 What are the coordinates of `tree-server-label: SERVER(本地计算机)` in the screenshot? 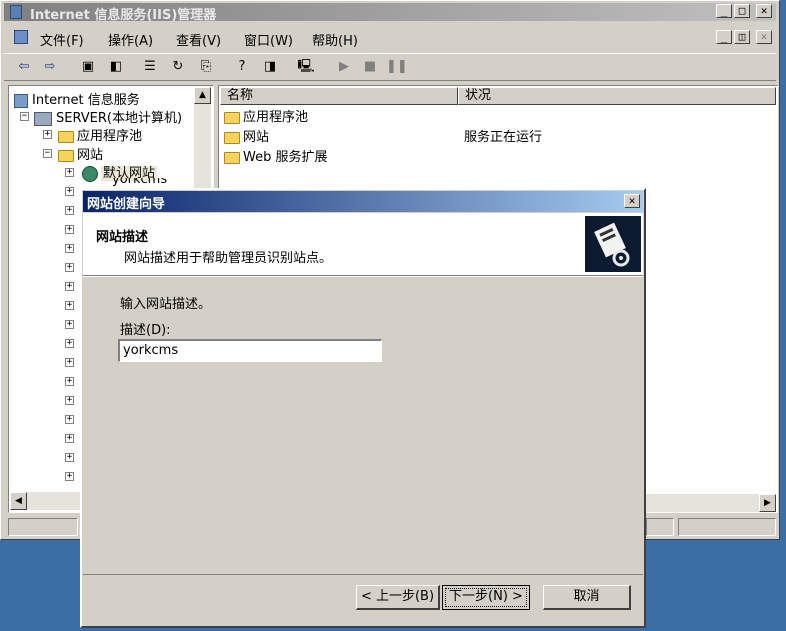 It's located at (119, 118).